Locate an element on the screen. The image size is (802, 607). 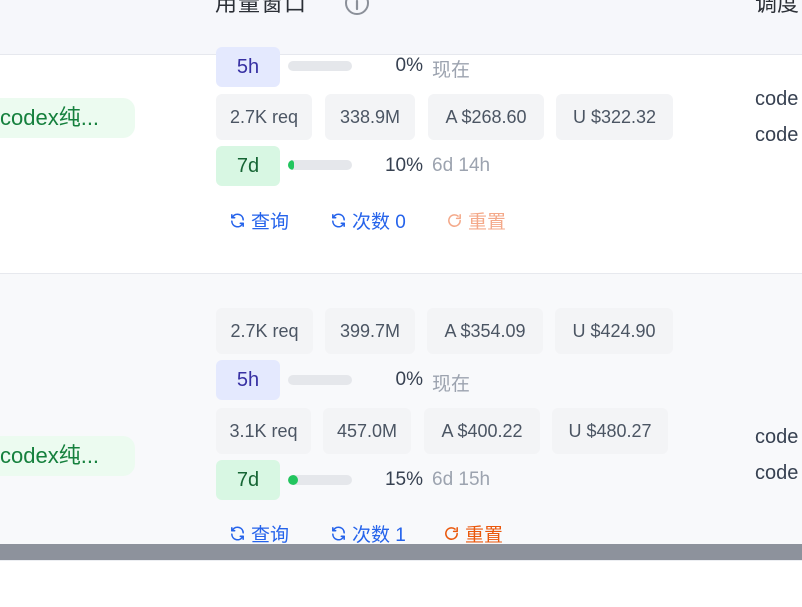
table-header: 用量窗口 调度 is located at coordinates (401, 27).